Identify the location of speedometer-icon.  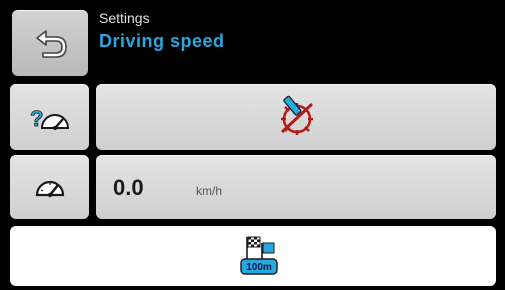
(50, 189).